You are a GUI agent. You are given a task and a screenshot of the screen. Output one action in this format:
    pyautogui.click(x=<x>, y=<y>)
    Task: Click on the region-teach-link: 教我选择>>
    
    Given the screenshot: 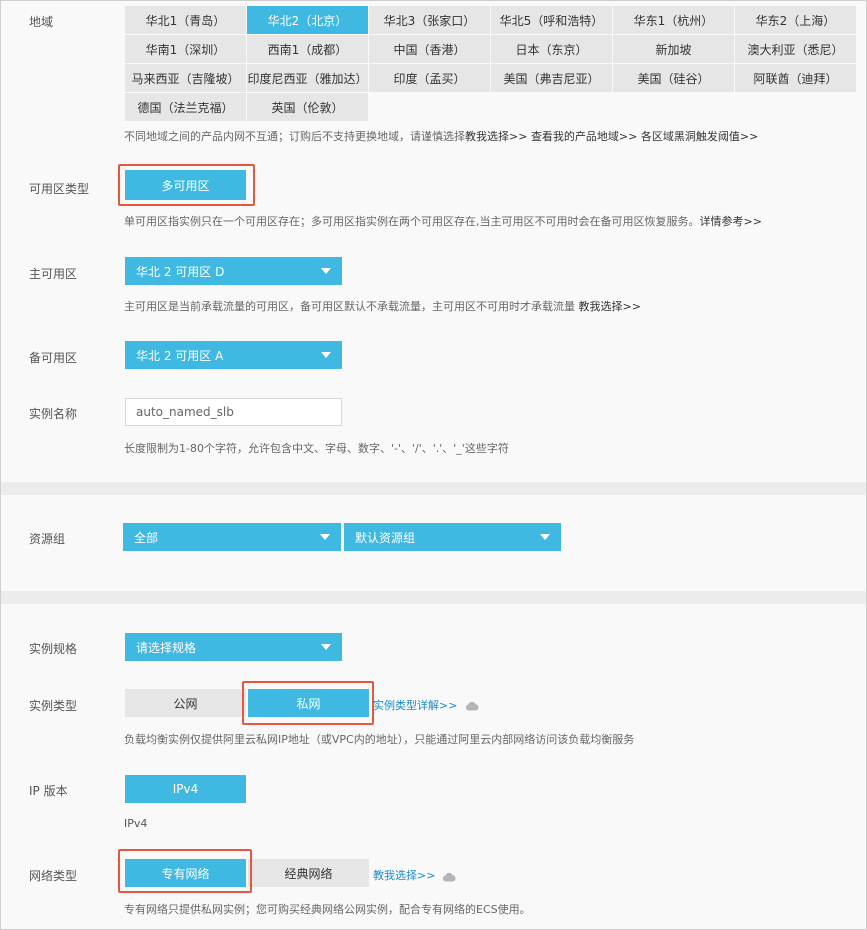 What is the action you would take?
    pyautogui.click(x=496, y=136)
    